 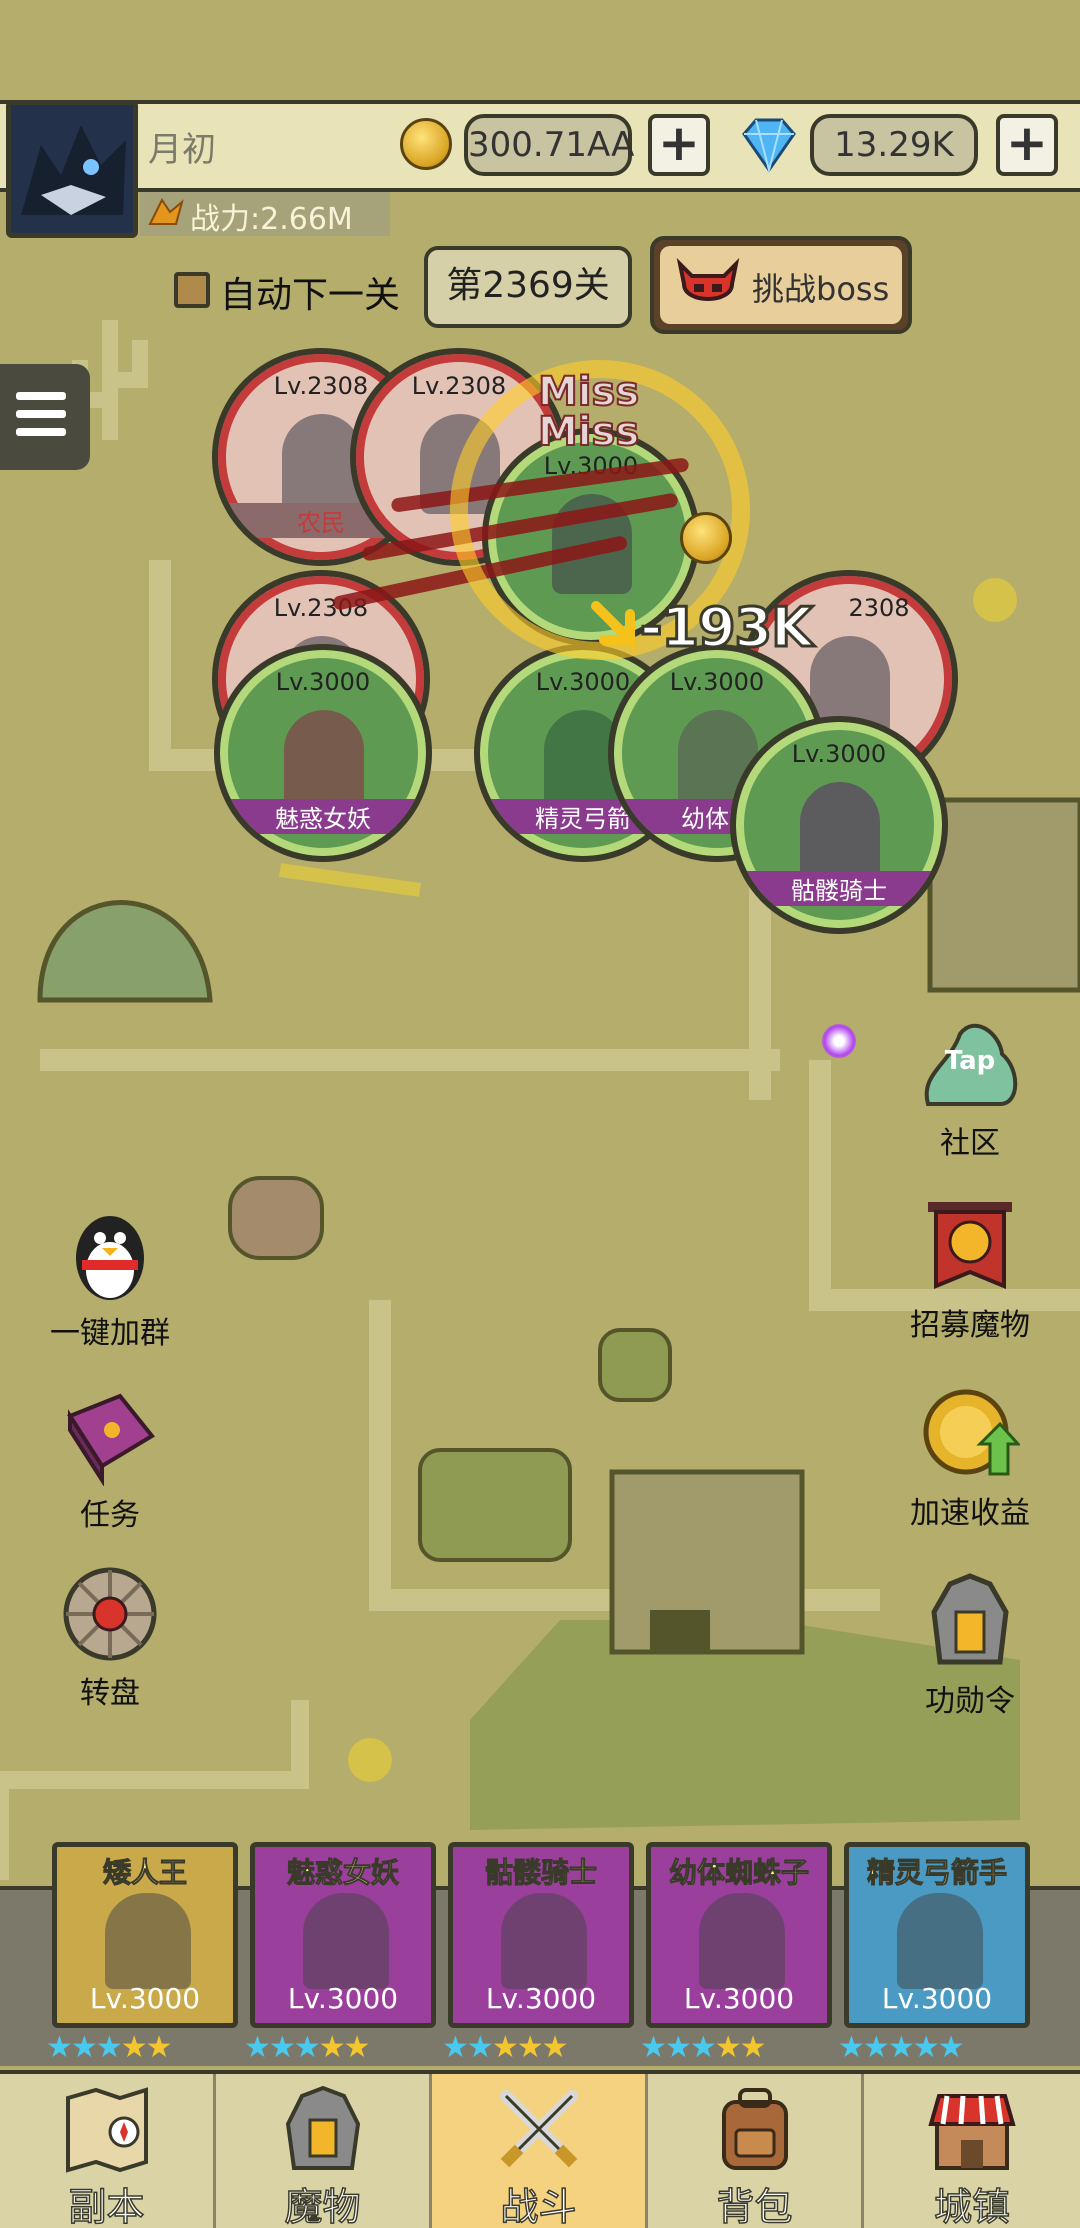 I want to click on nav-label: 战斗, so click(x=539, y=2206).